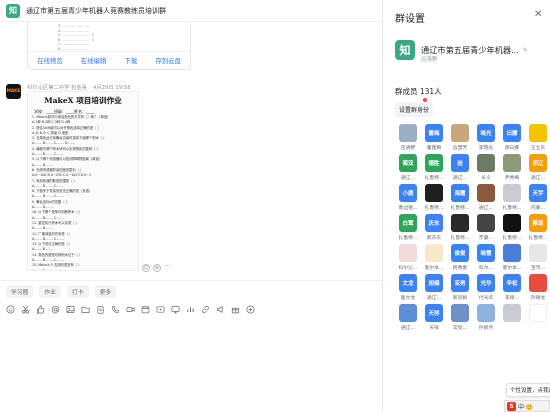  Describe the element at coordinates (100, 309) in the screenshot. I see `clipboard-icon` at that location.